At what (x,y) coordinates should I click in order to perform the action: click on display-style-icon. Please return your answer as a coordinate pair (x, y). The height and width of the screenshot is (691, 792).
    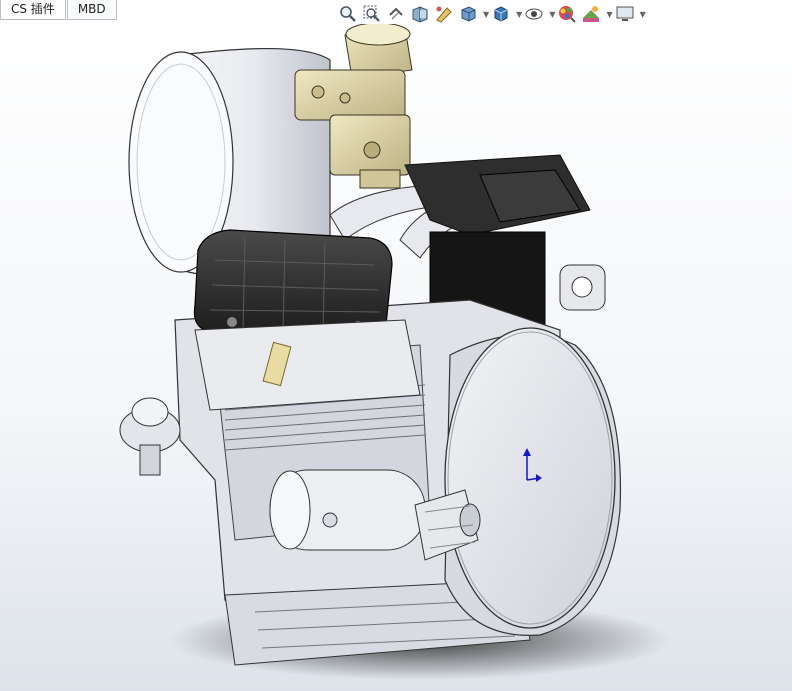
    Looking at the image, I should click on (501, 14).